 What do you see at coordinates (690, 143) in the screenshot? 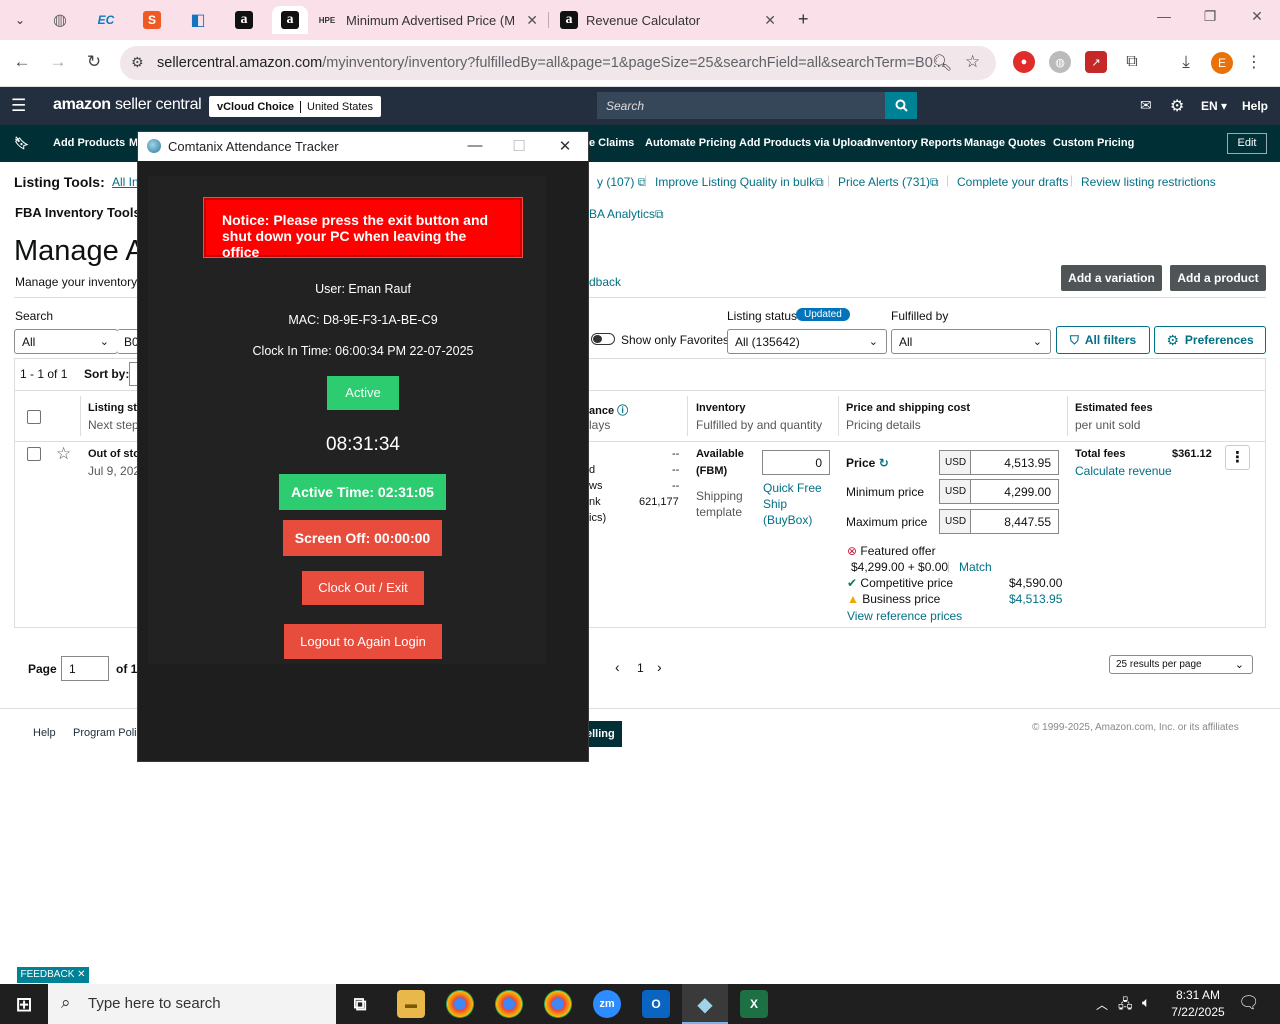
I see `nav-automate-pricing: Automate Pricing` at bounding box center [690, 143].